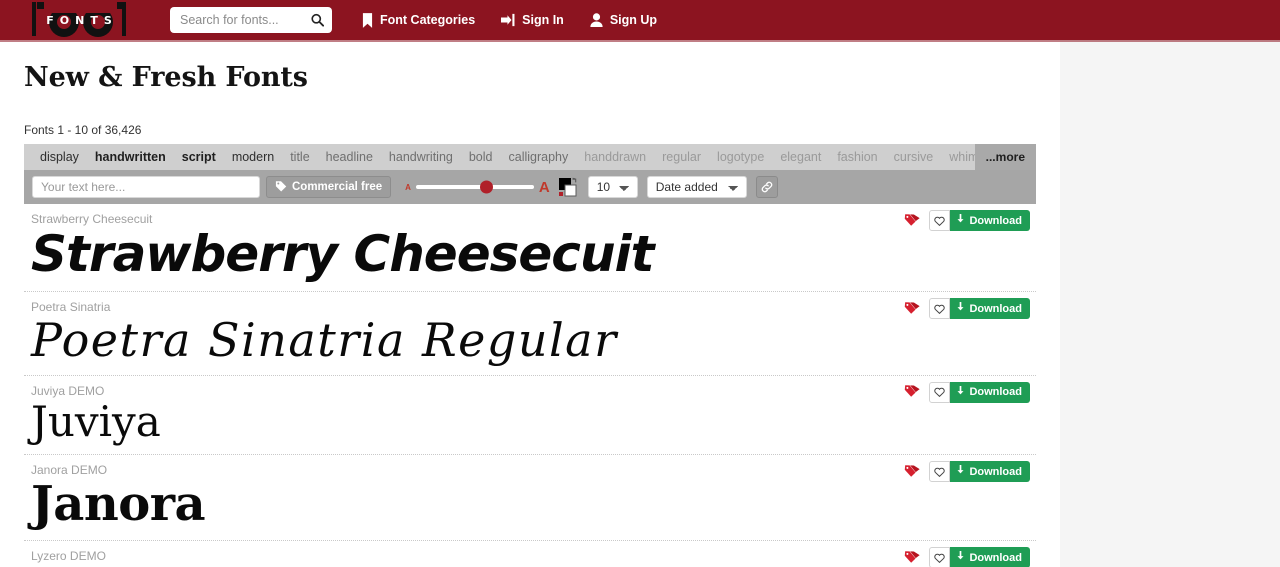  Describe the element at coordinates (428, 20) in the screenshot. I see `nav-font-categories-label: Font Categories` at that location.